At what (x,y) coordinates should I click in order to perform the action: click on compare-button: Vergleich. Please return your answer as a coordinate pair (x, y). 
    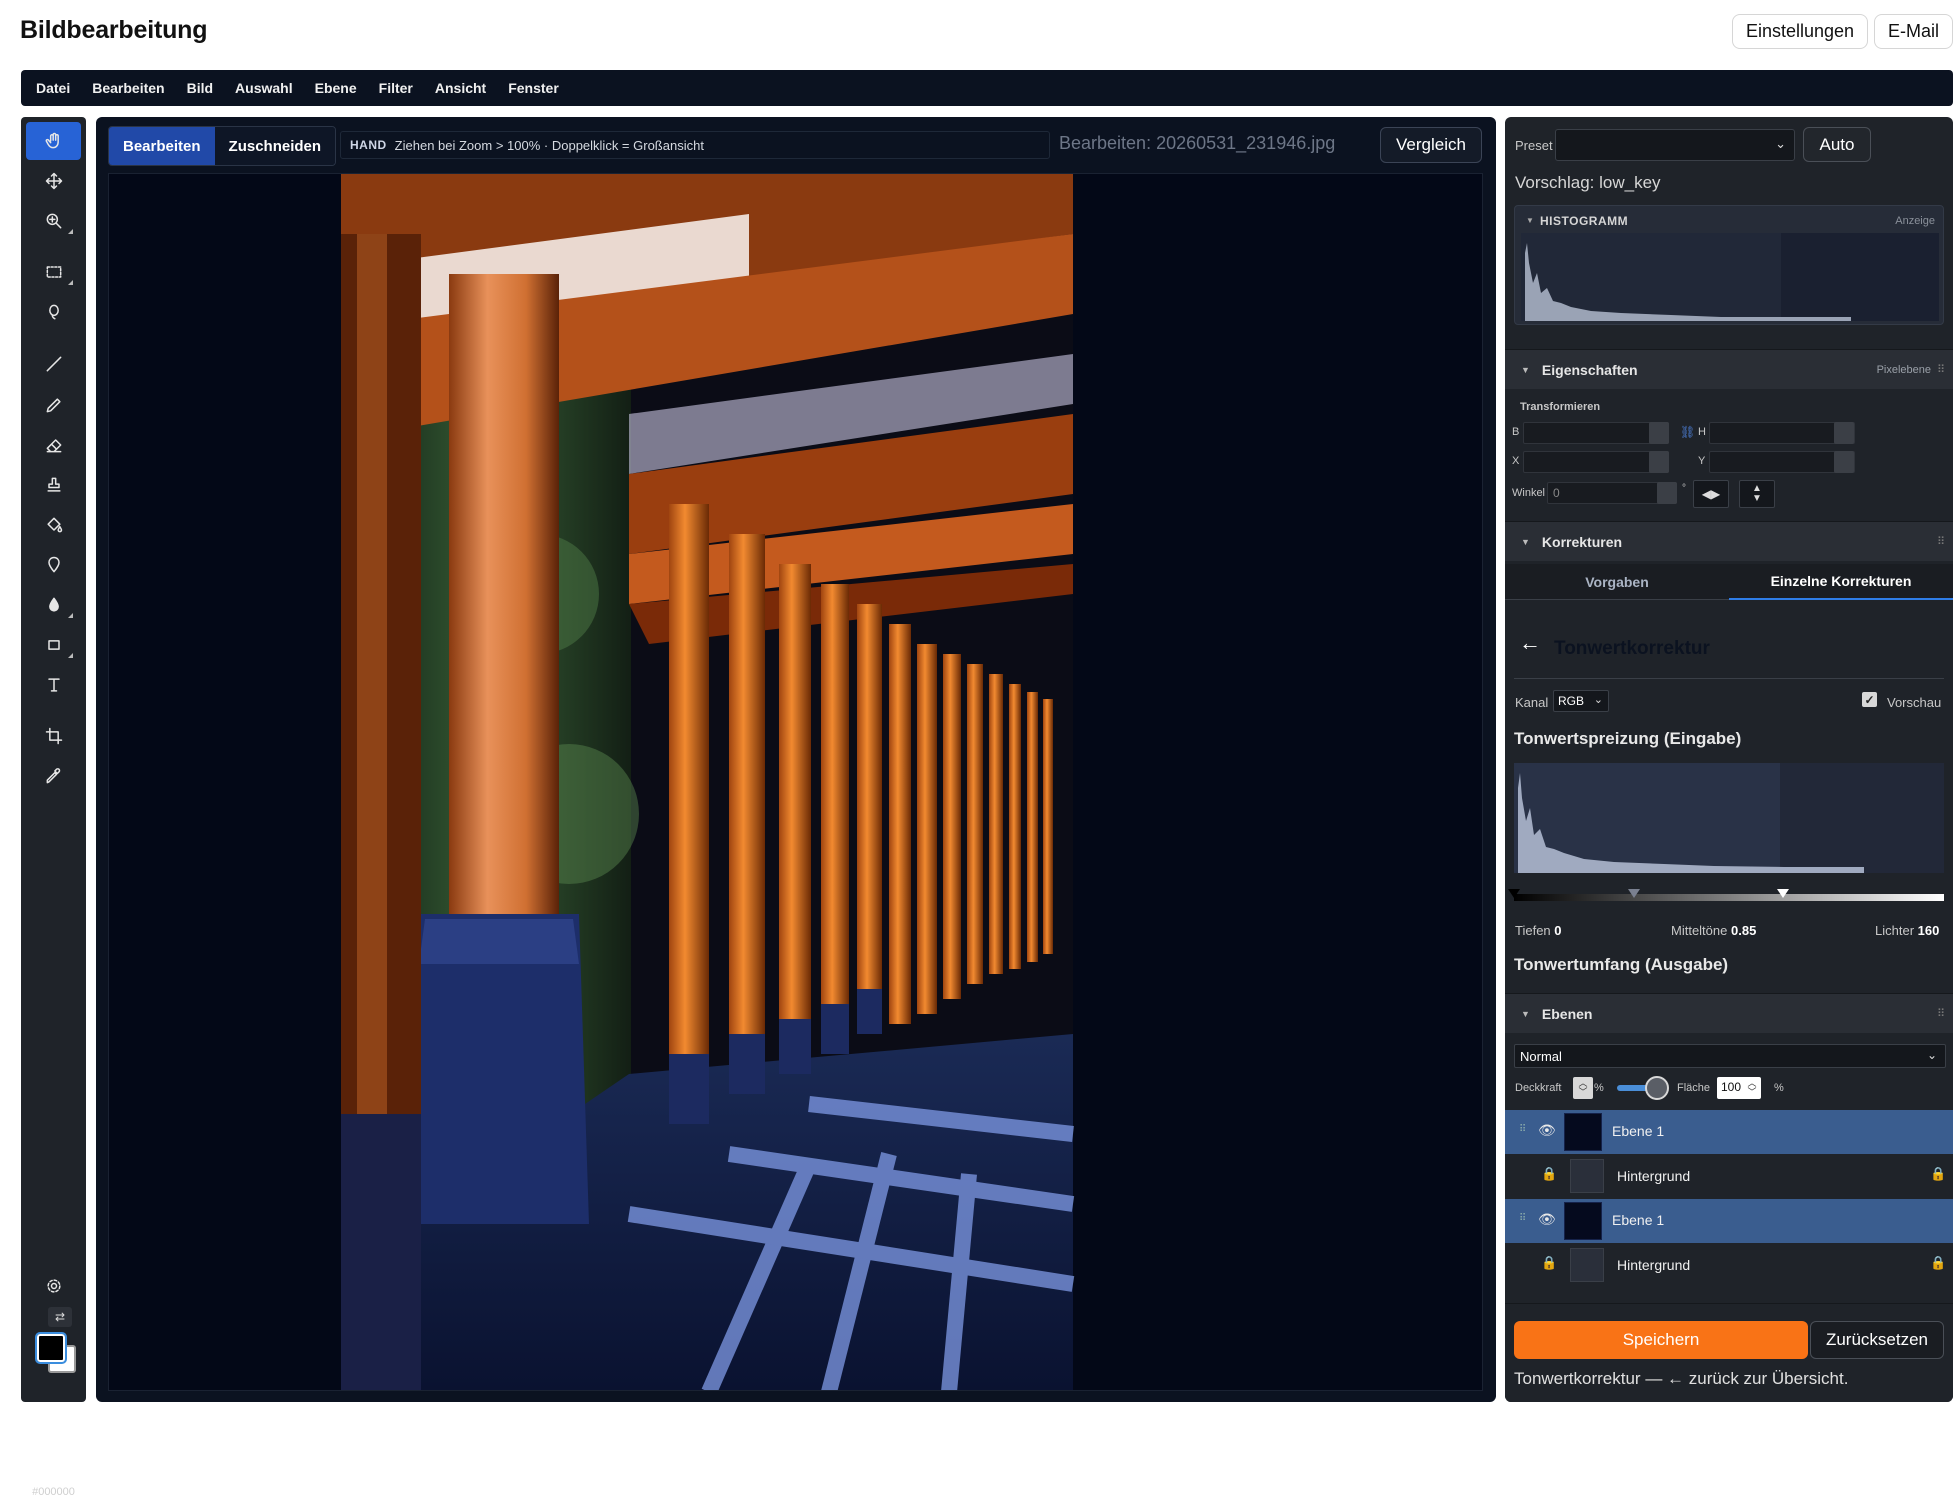
    Looking at the image, I should click on (1431, 145).